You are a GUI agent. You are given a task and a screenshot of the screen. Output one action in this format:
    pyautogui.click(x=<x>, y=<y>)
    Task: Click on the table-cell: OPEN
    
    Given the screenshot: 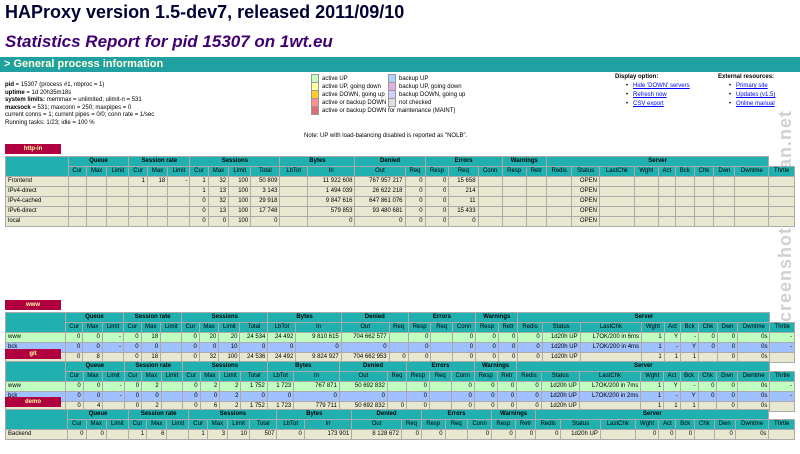 What is the action you would take?
    pyautogui.click(x=585, y=201)
    